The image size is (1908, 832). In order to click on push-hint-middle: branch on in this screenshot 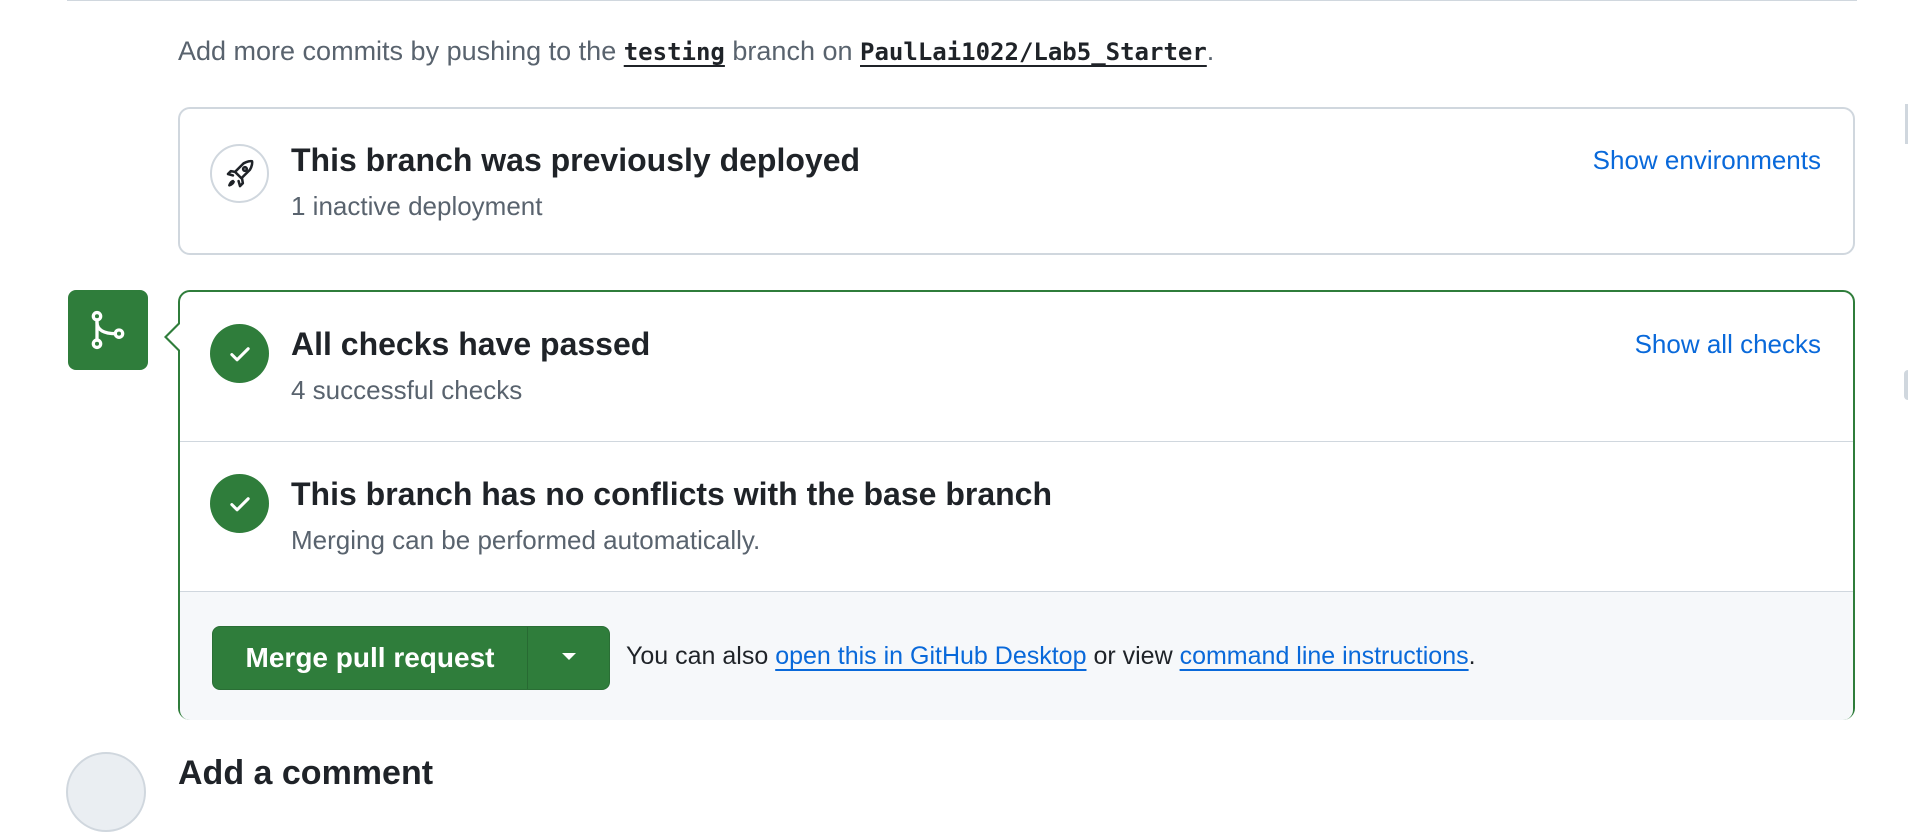, I will do `click(792, 51)`.